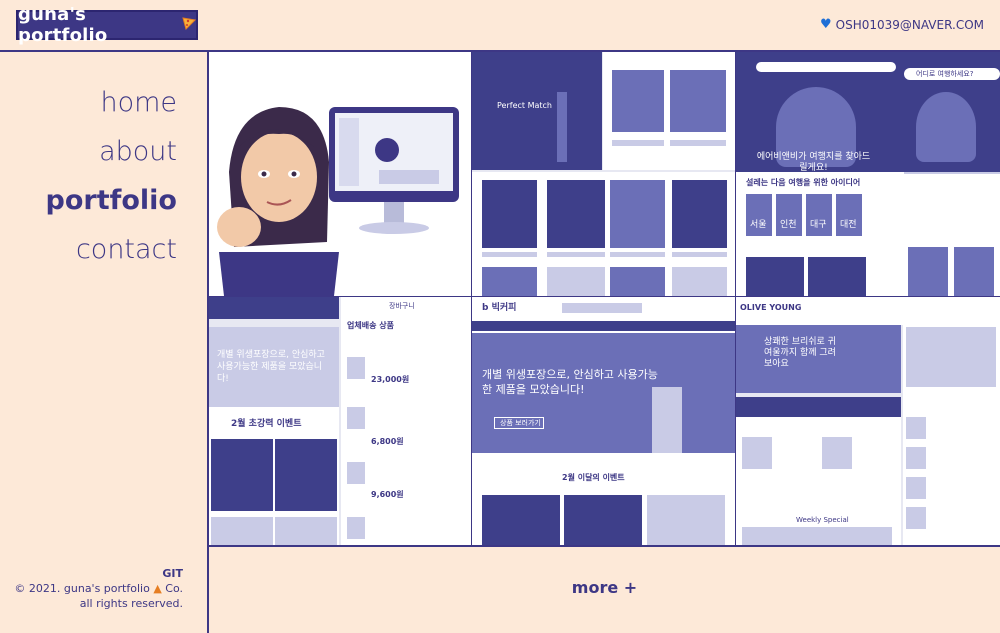 This screenshot has width=1000, height=633. I want to click on site-logo: guna's portfolio, so click(107, 25).